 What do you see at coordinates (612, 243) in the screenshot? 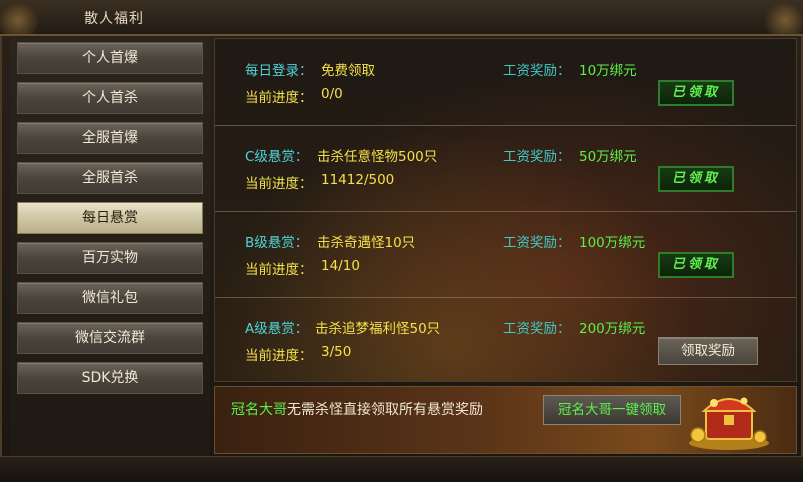
I see `task-reward-value: 100万绑元` at bounding box center [612, 243].